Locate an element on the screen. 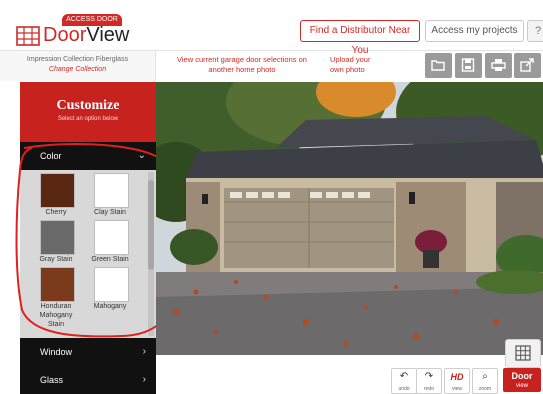 The image size is (543, 394). door-view-button: Door view is located at coordinates (522, 380).